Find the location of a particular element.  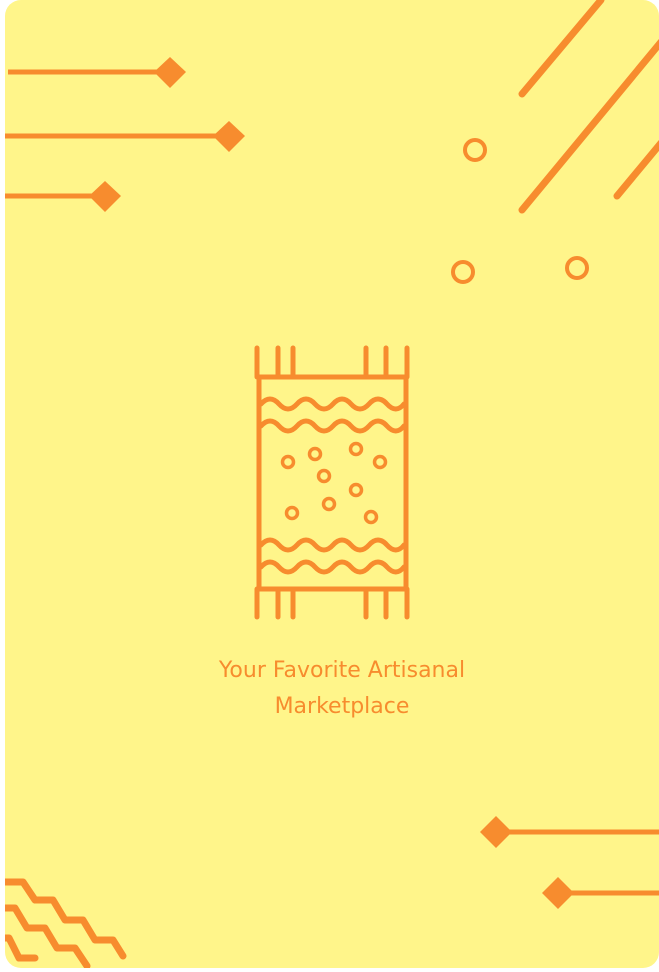

tagline-line-2: Marketplace is located at coordinates (342, 706).